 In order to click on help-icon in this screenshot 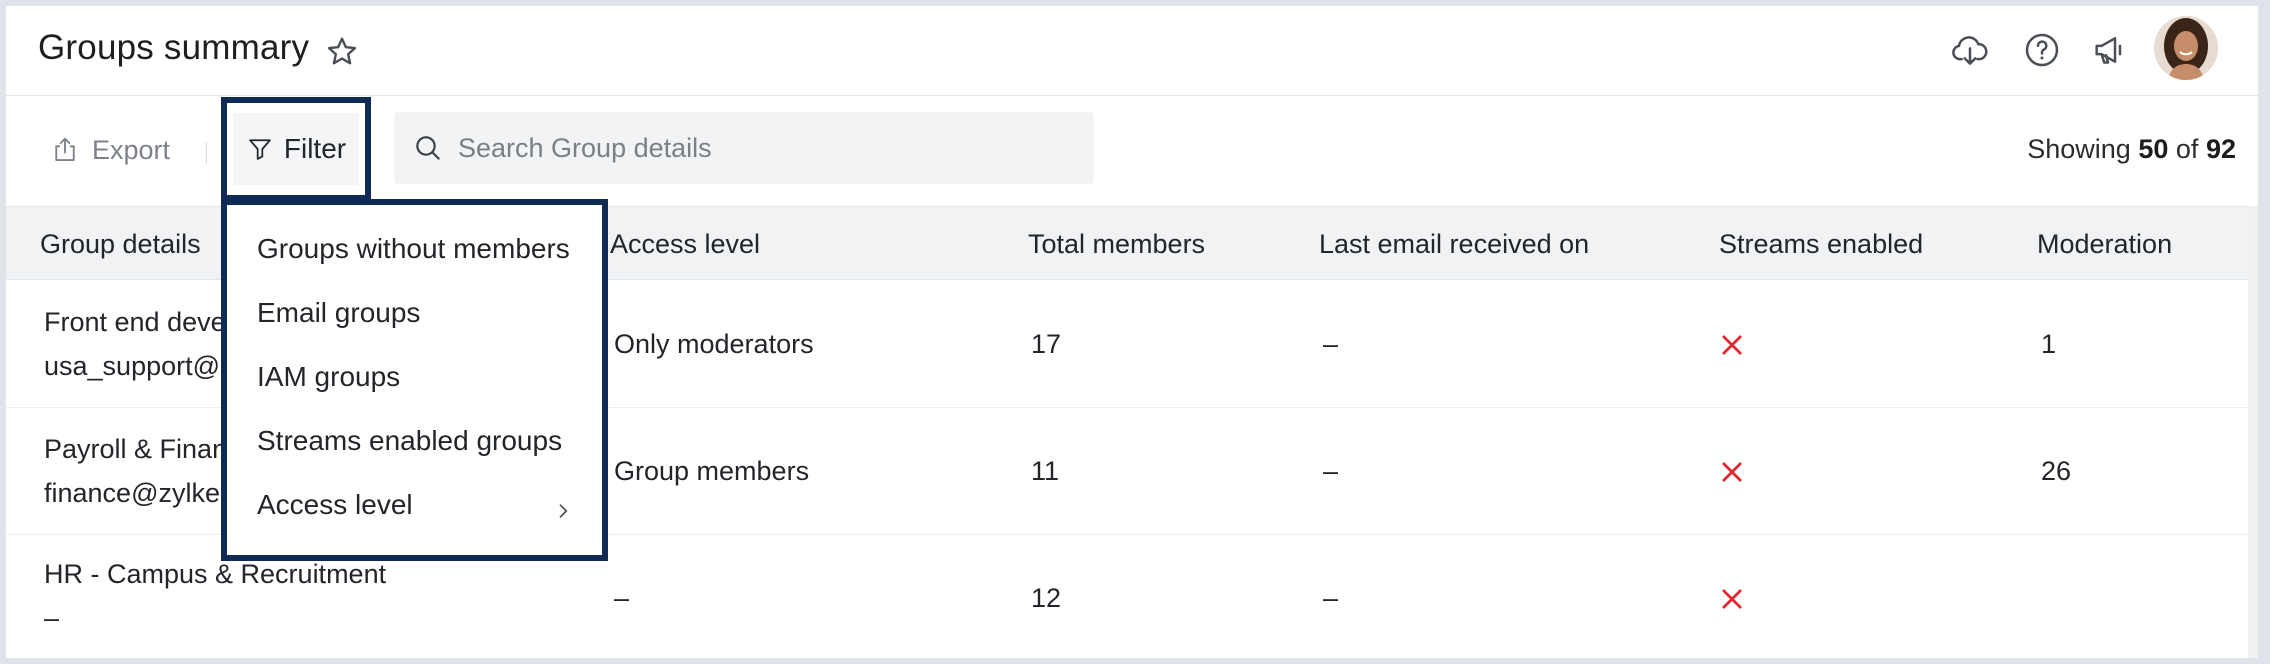, I will do `click(2042, 50)`.